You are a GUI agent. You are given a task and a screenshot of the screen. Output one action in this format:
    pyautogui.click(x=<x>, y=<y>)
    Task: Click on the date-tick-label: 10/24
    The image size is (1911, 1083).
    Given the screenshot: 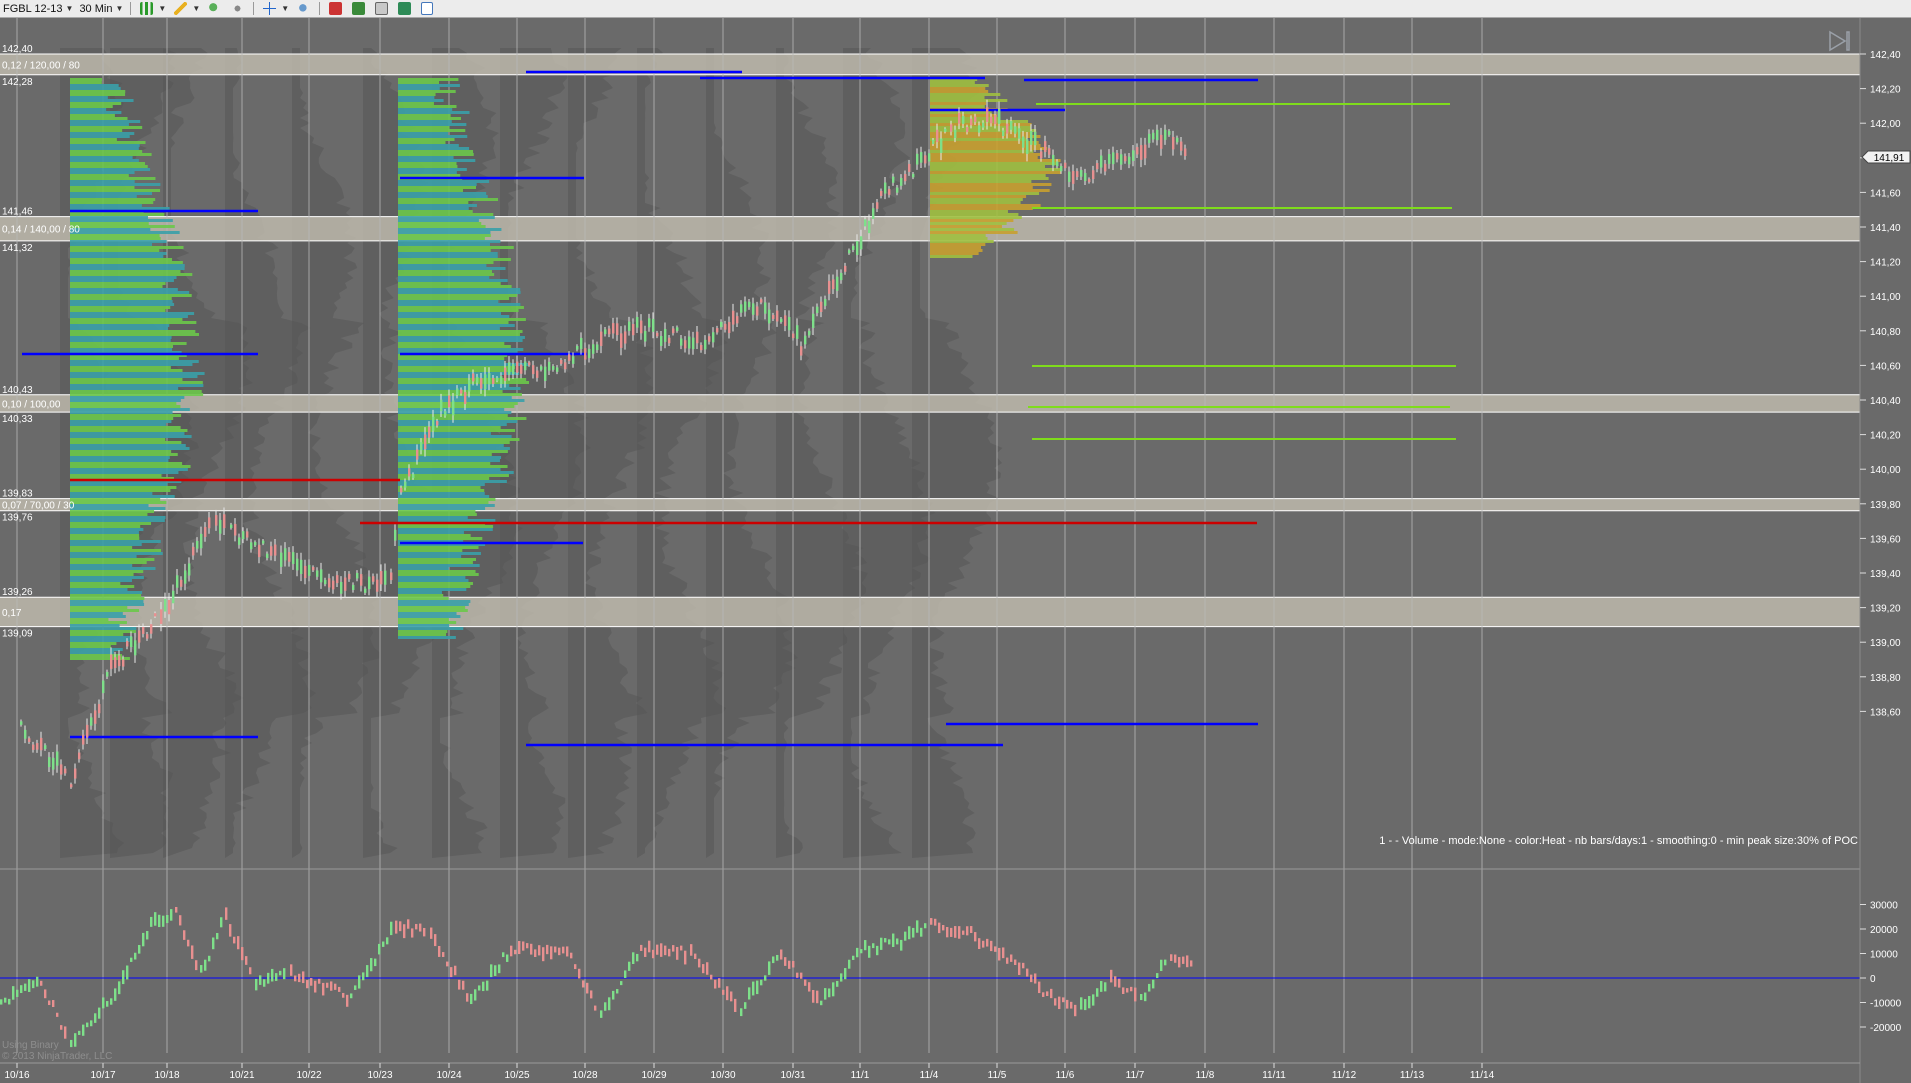 What is the action you would take?
    pyautogui.click(x=448, y=1075)
    